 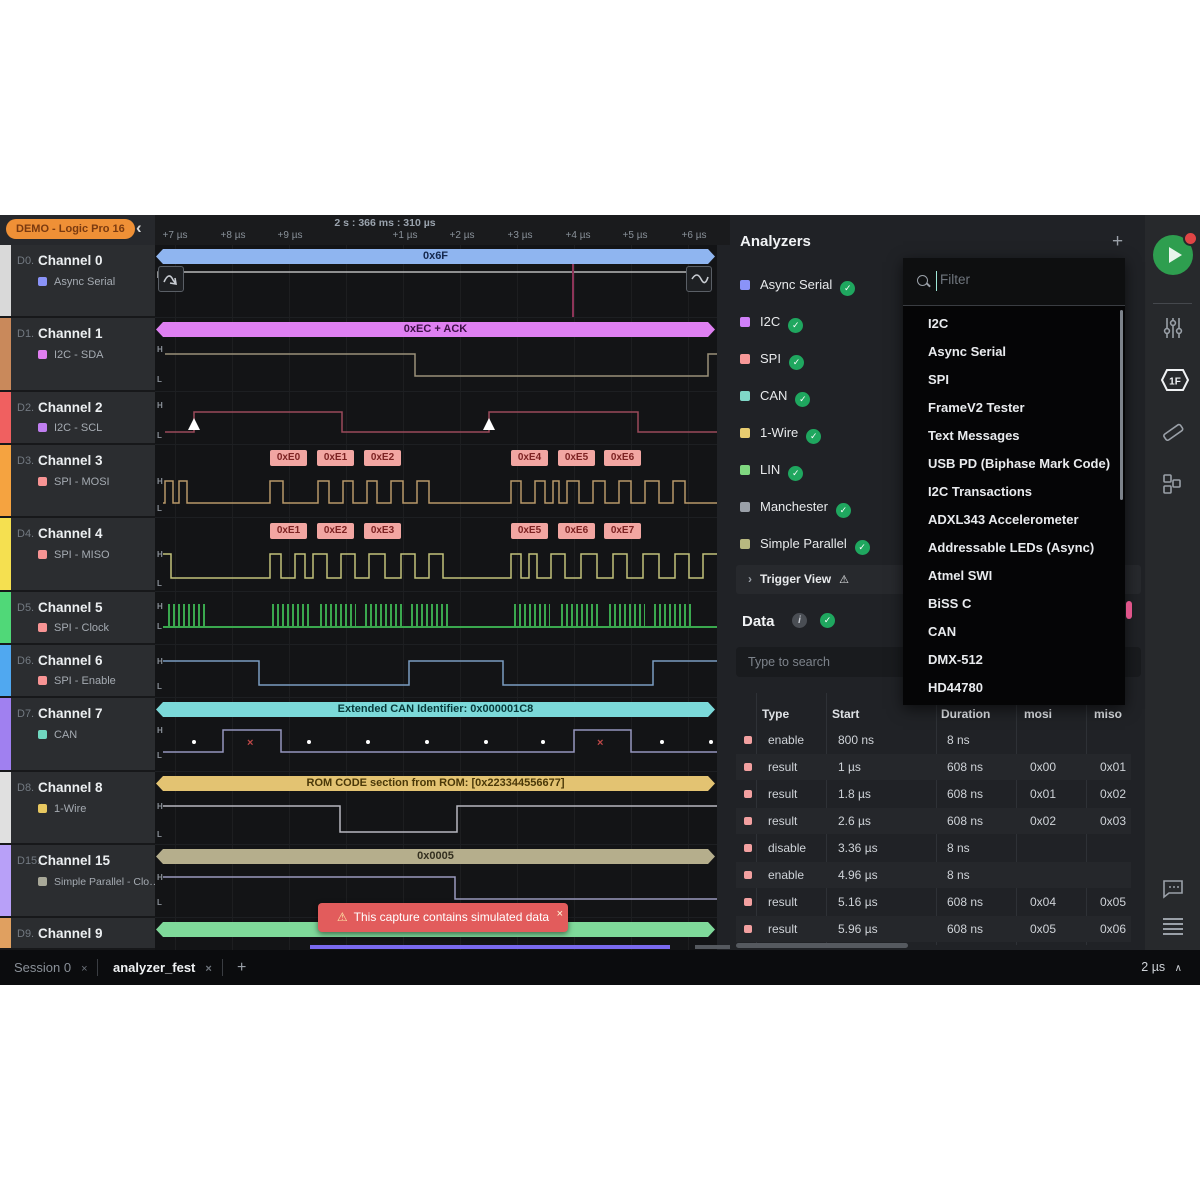 I want to click on analyzer-item-simple-parallel: Simple Parallel ✓, so click(x=805, y=544).